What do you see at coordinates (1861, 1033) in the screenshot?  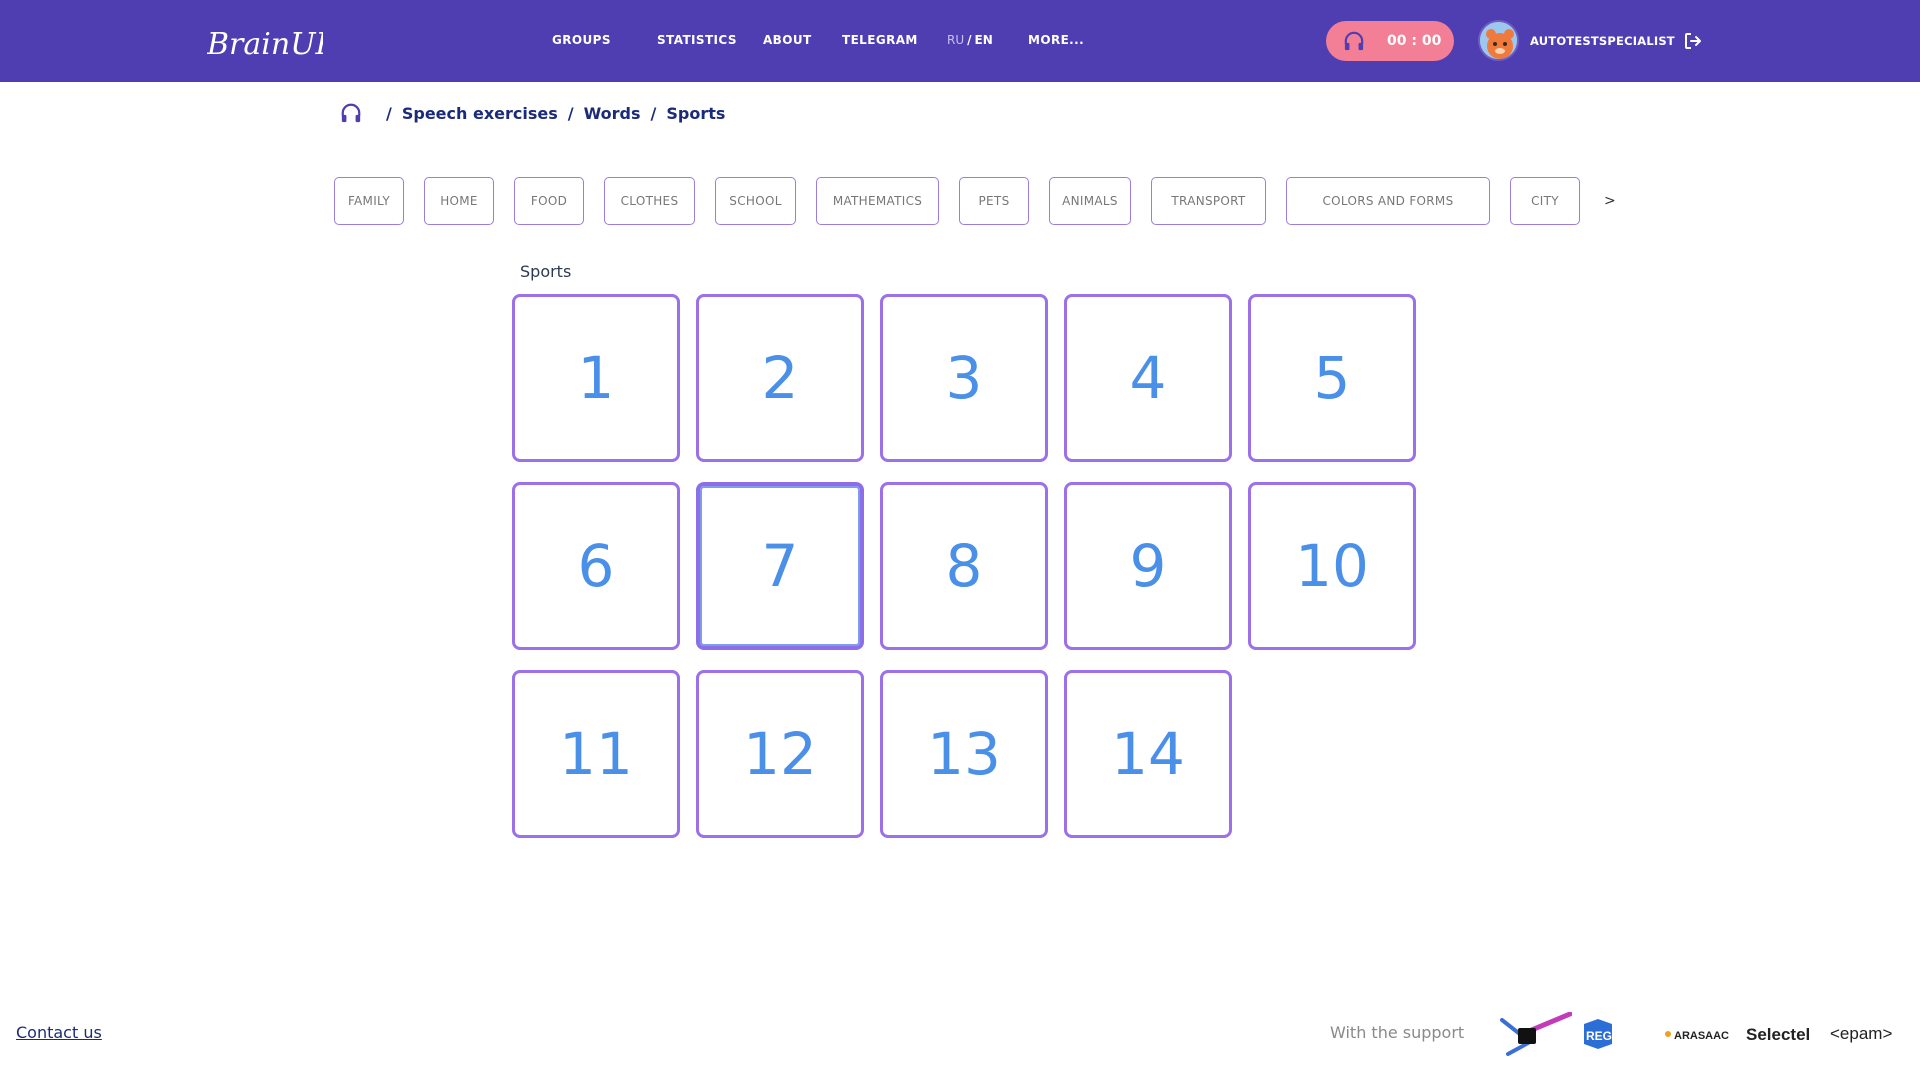 I see `svg-text: <epam>` at bounding box center [1861, 1033].